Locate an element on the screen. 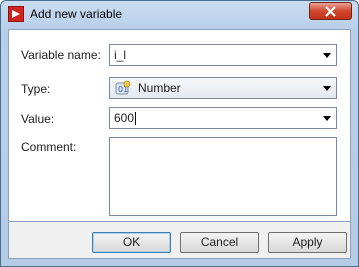  value-combobox: 600 is located at coordinates (223, 118).